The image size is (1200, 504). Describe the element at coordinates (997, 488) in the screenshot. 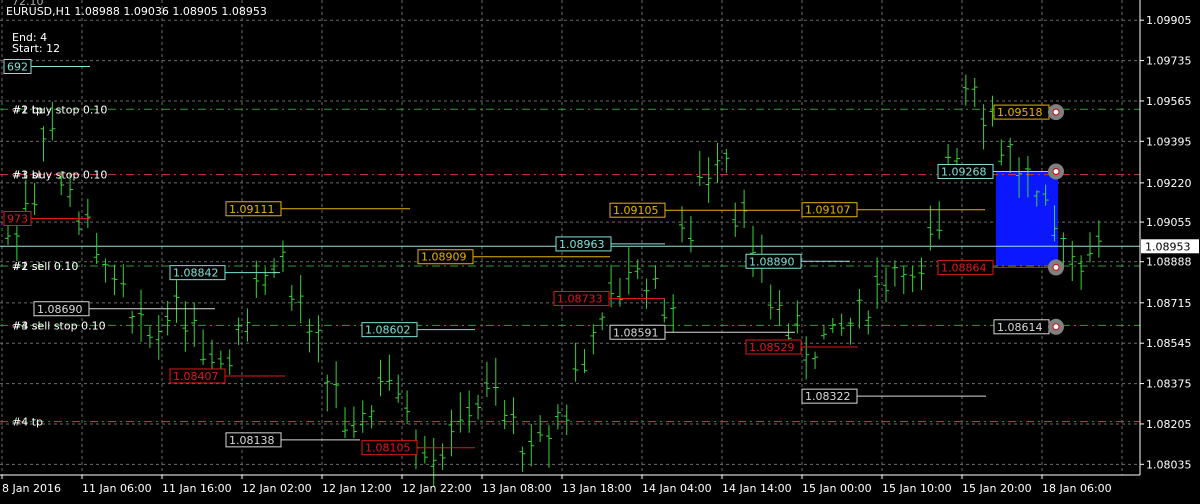

I see `x-tick-label: 15 Jan 20:00` at that location.